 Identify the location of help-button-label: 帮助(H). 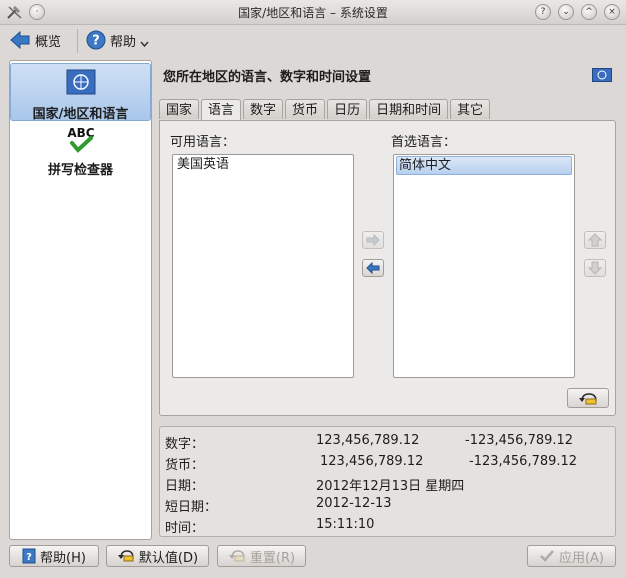
(63, 558).